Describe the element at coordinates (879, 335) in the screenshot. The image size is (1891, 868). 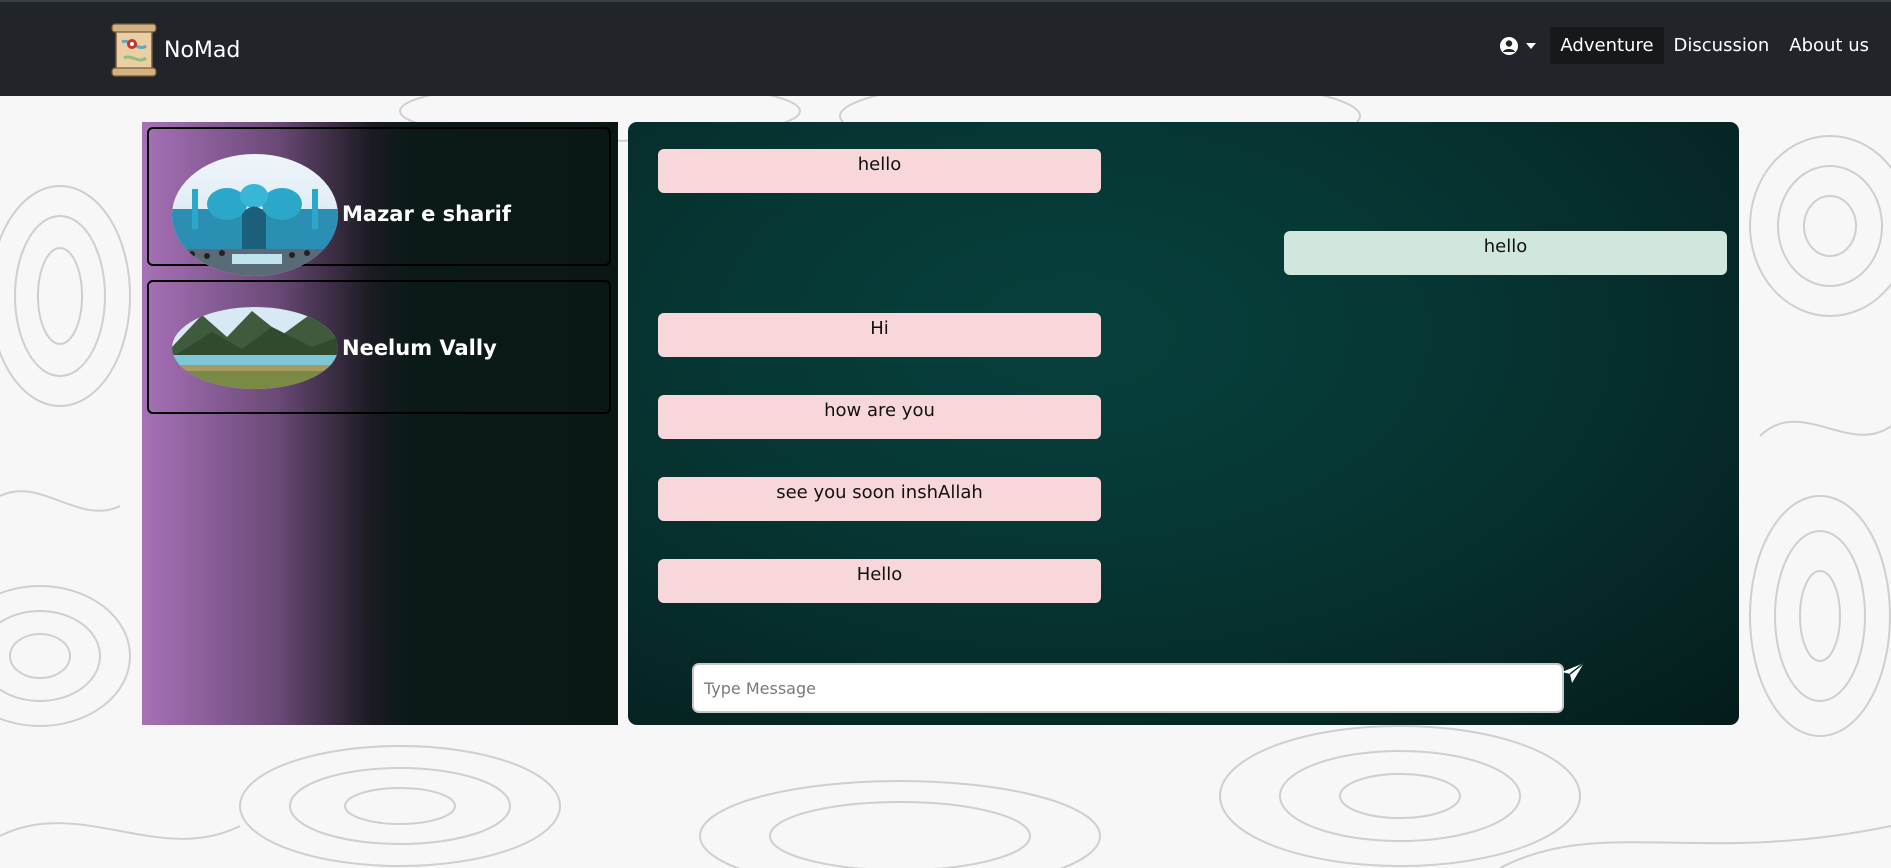
I see `message-bubble-incoming: Hi` at that location.